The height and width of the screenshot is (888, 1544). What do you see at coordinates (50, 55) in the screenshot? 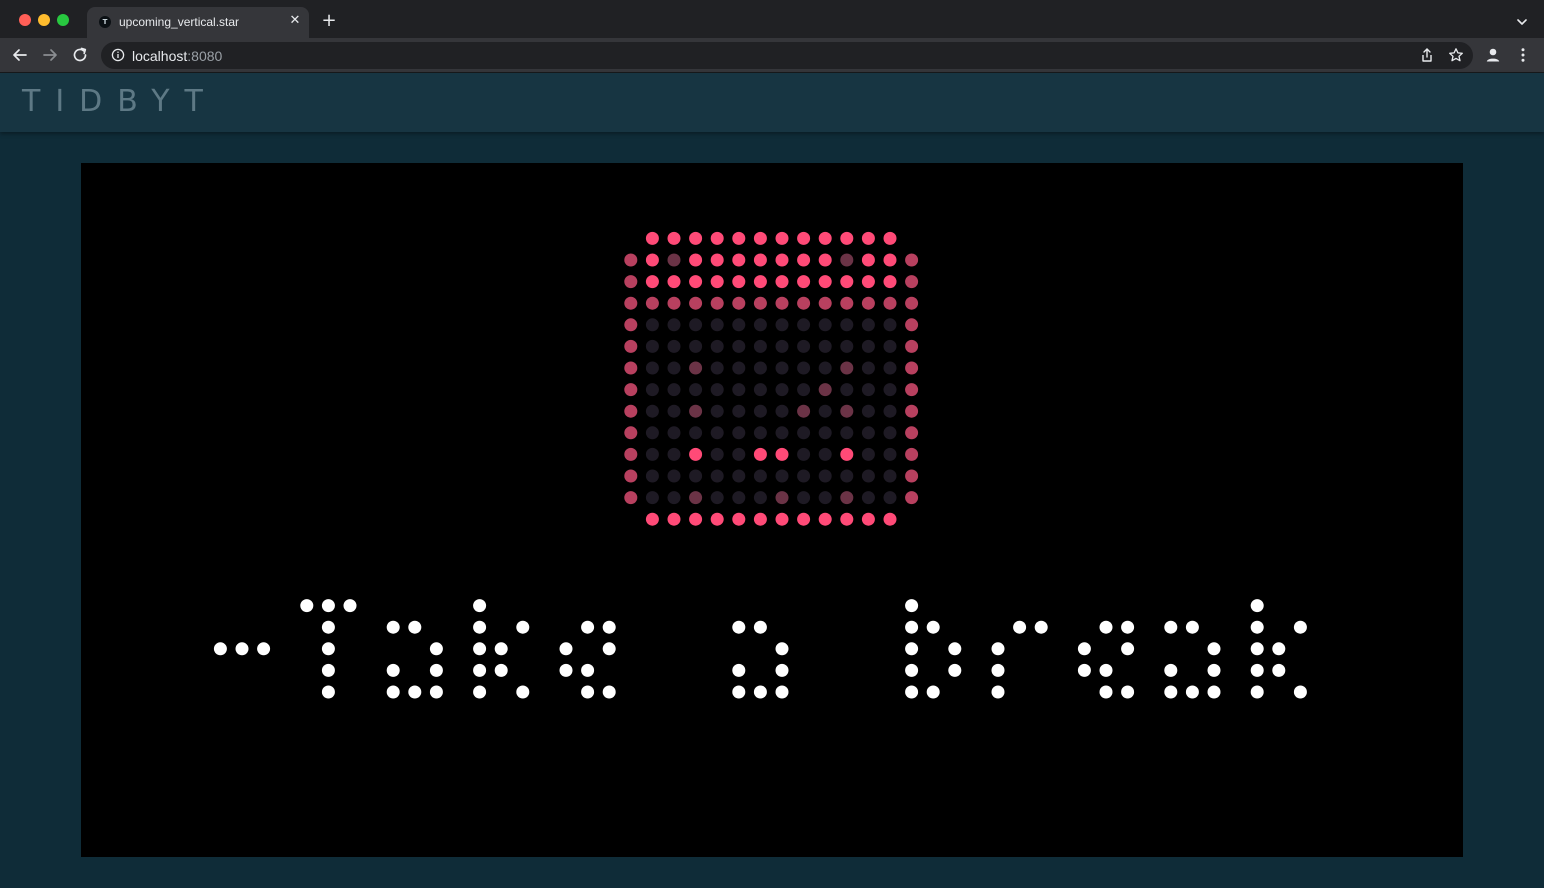
I see `arrow-right-icon` at bounding box center [50, 55].